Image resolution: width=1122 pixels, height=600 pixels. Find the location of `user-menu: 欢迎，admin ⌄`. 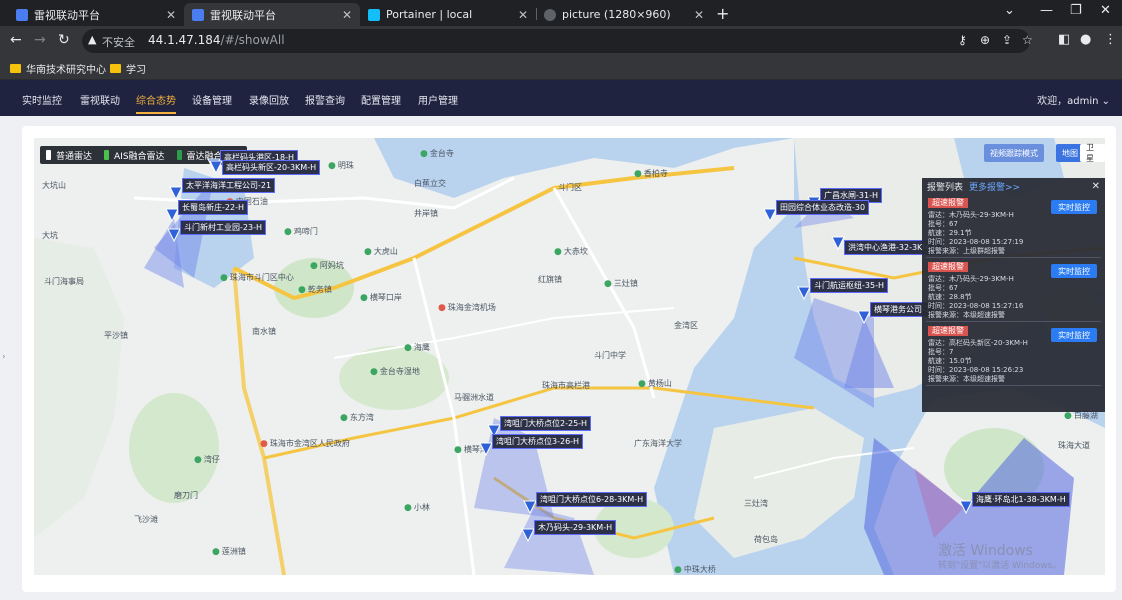

user-menu: 欢迎，admin ⌄ is located at coordinates (1073, 99).